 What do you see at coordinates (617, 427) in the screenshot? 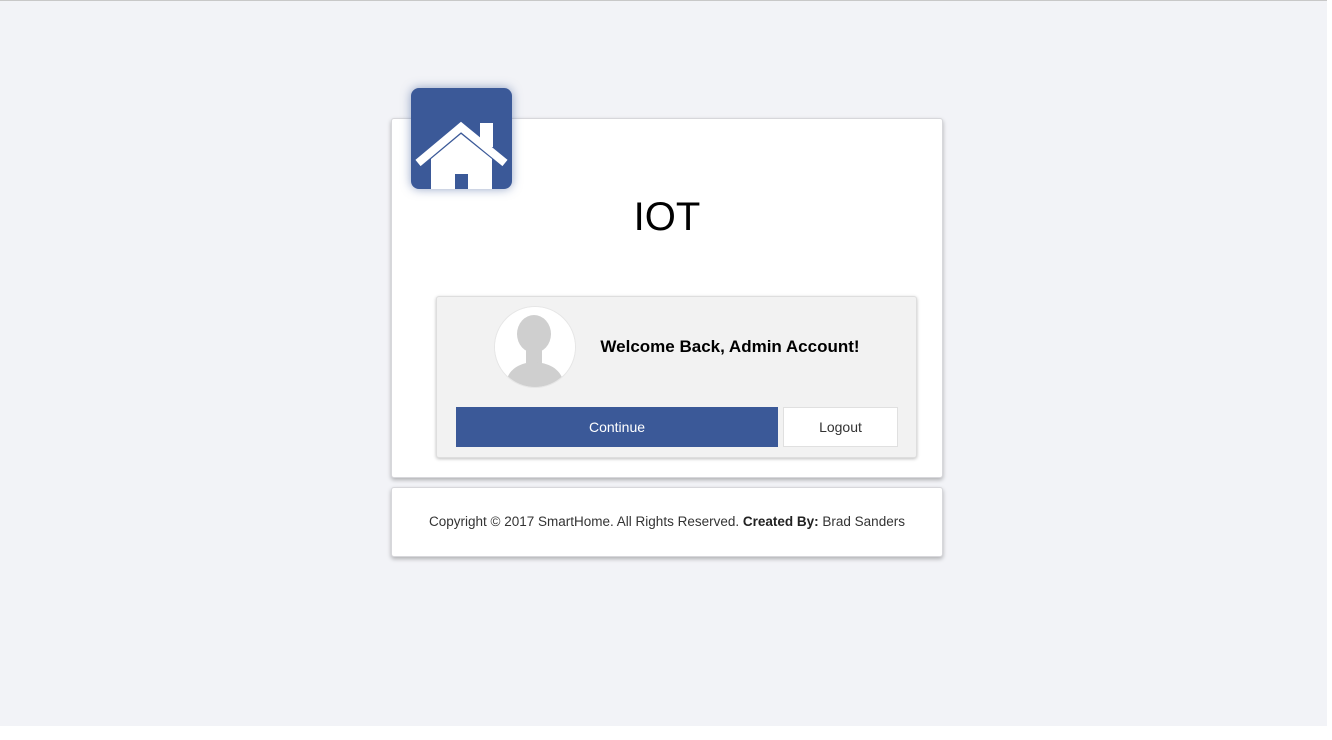
I see `continue-button: Continue` at bounding box center [617, 427].